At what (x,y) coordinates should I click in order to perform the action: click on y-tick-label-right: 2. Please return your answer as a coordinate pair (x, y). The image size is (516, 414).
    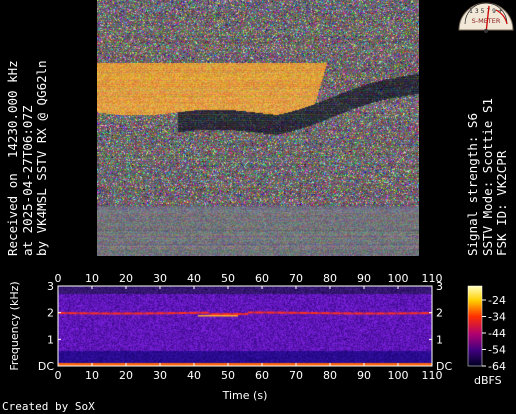
    Looking at the image, I should click on (439, 313).